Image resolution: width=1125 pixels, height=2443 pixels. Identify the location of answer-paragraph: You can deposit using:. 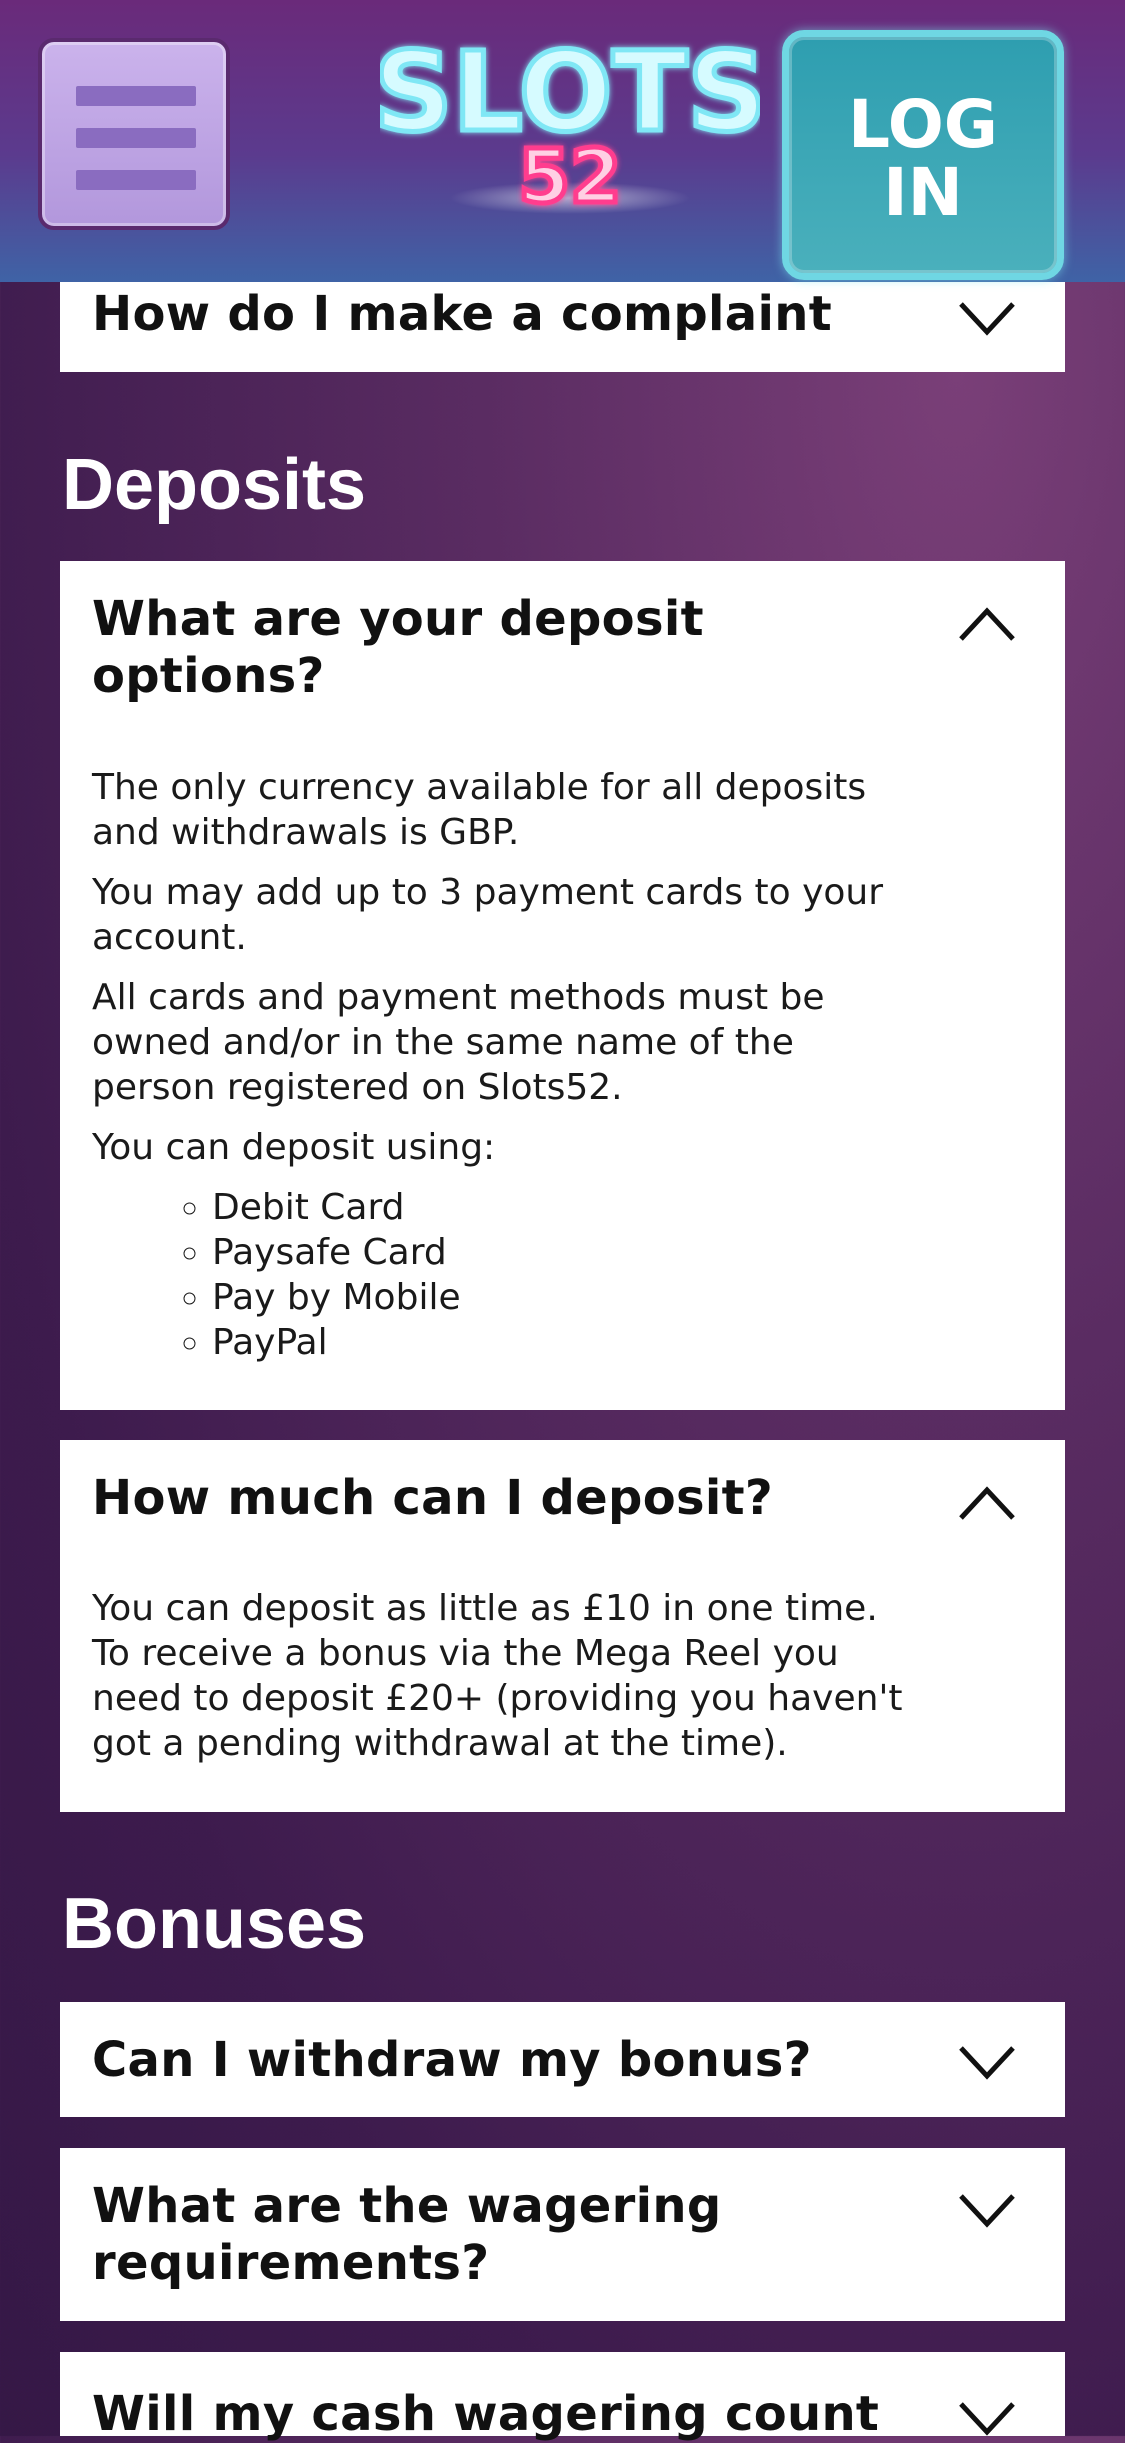
(294, 1147).